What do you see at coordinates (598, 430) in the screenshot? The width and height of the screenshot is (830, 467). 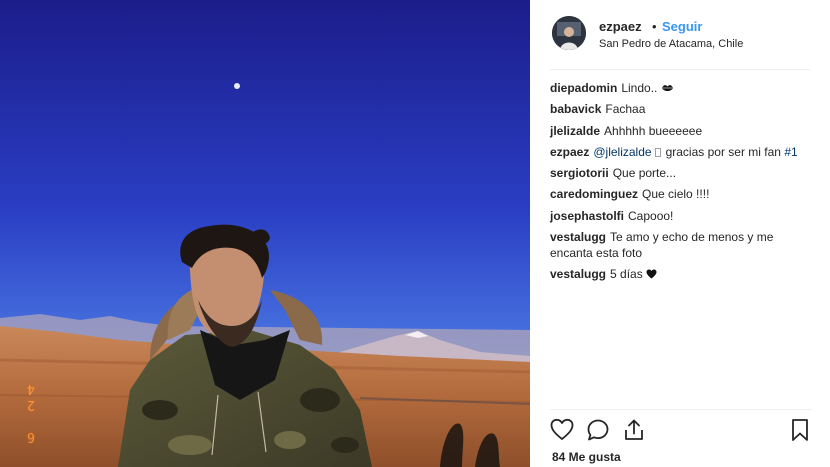 I see `comment-bubble-icon` at bounding box center [598, 430].